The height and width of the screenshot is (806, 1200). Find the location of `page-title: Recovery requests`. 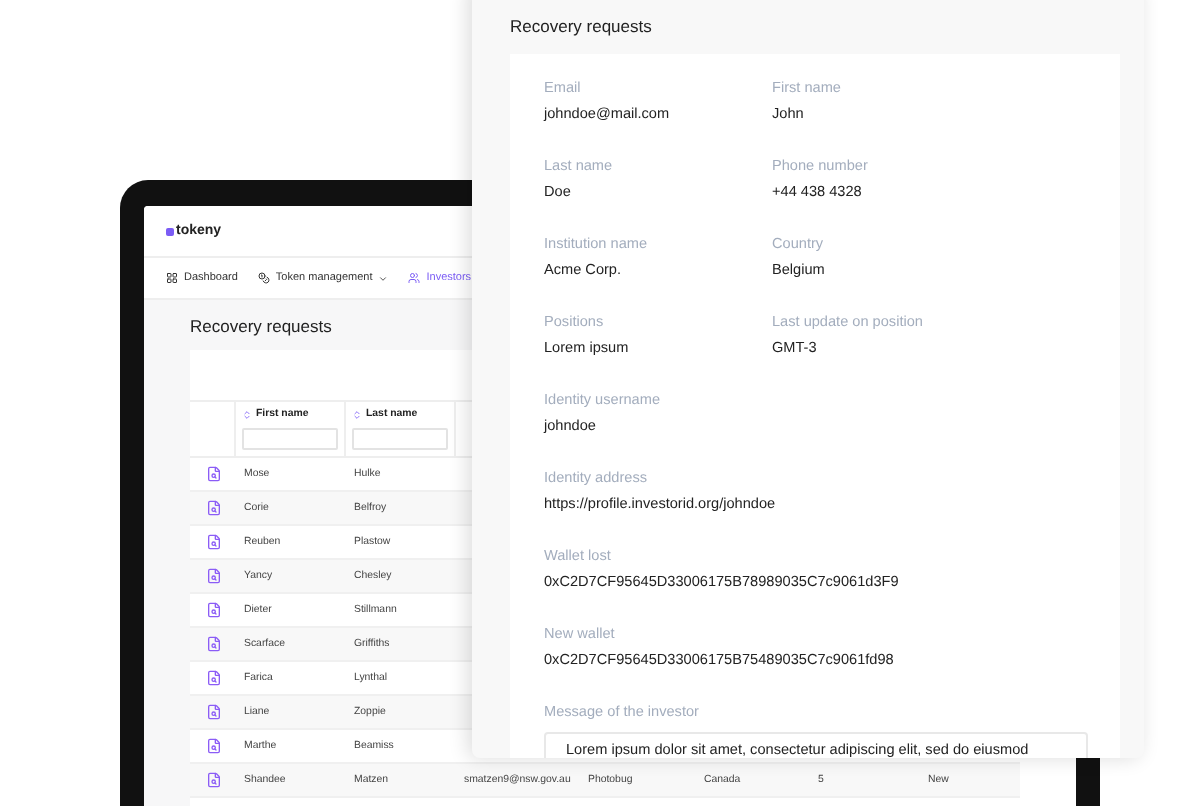

page-title: Recovery requests is located at coordinates (261, 326).